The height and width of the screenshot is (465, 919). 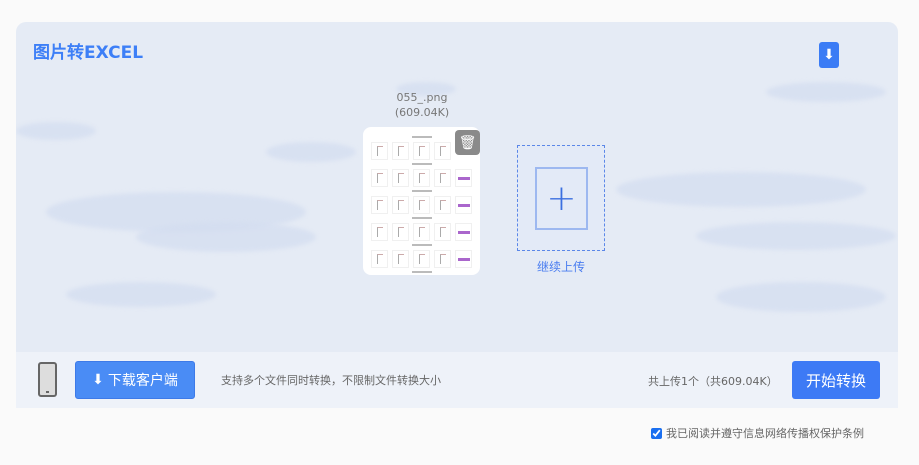 What do you see at coordinates (422, 105) in the screenshot?
I see `file-info: 055_.png (609.04K)` at bounding box center [422, 105].